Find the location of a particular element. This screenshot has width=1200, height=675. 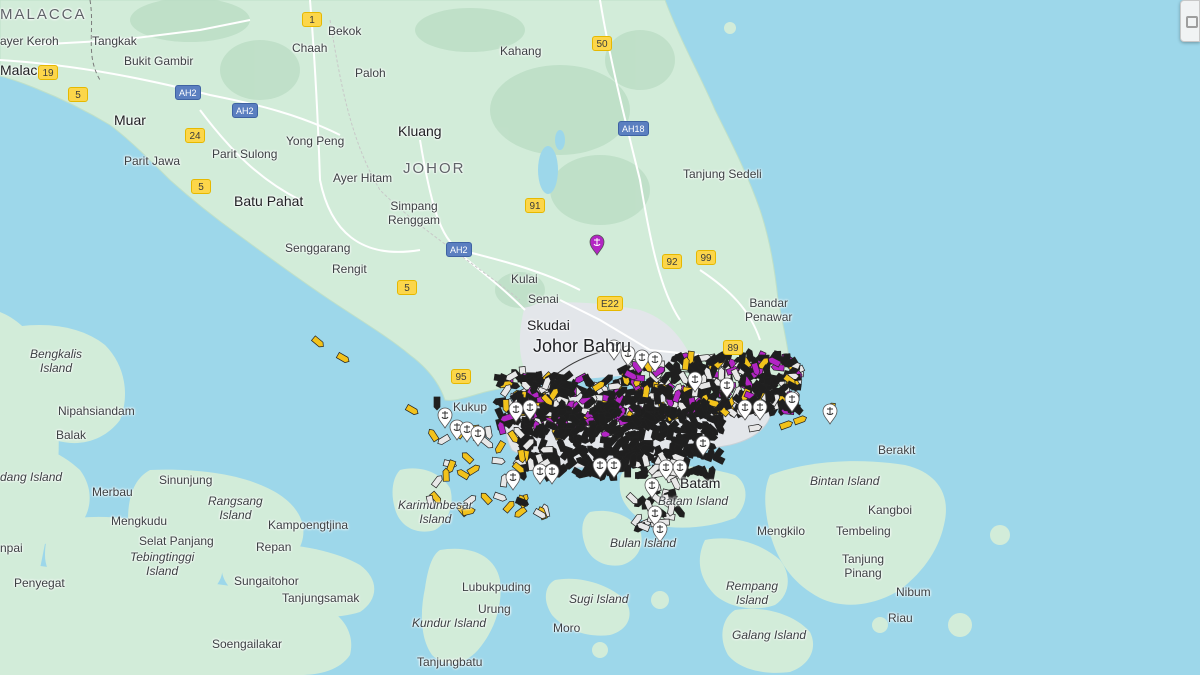

place-label-merbau: Merbau is located at coordinates (112, 492).